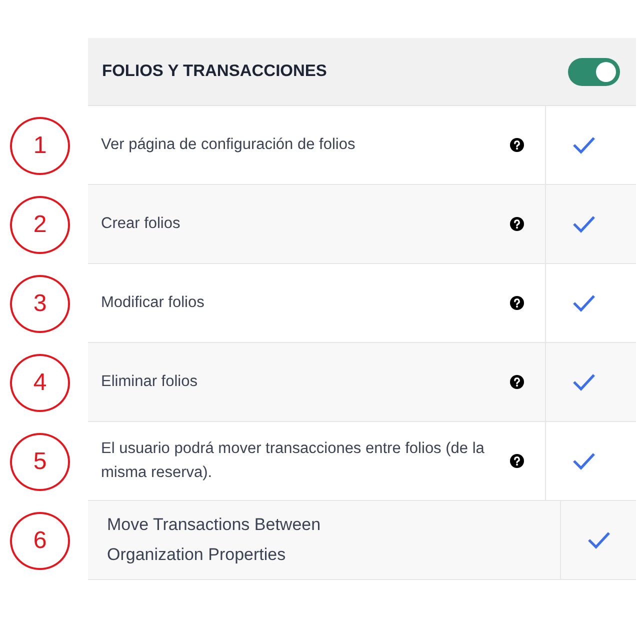 The image size is (642, 637). Describe the element at coordinates (141, 224) in the screenshot. I see `permission-label: Crear folios` at that location.